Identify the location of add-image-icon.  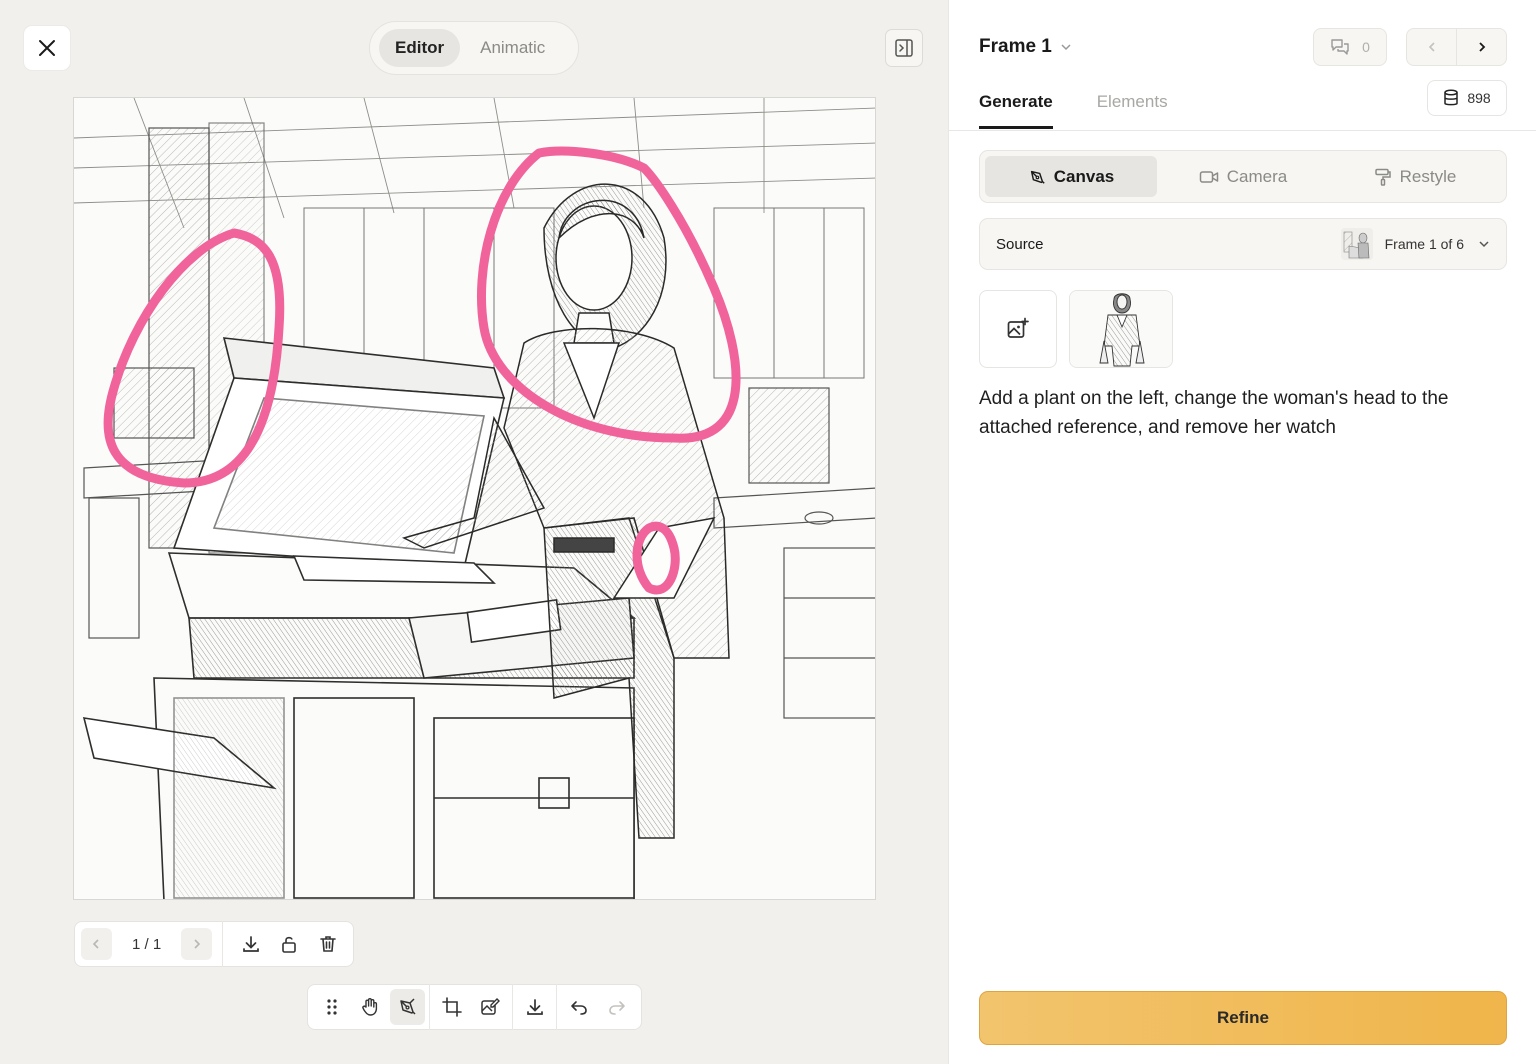
(1018, 327).